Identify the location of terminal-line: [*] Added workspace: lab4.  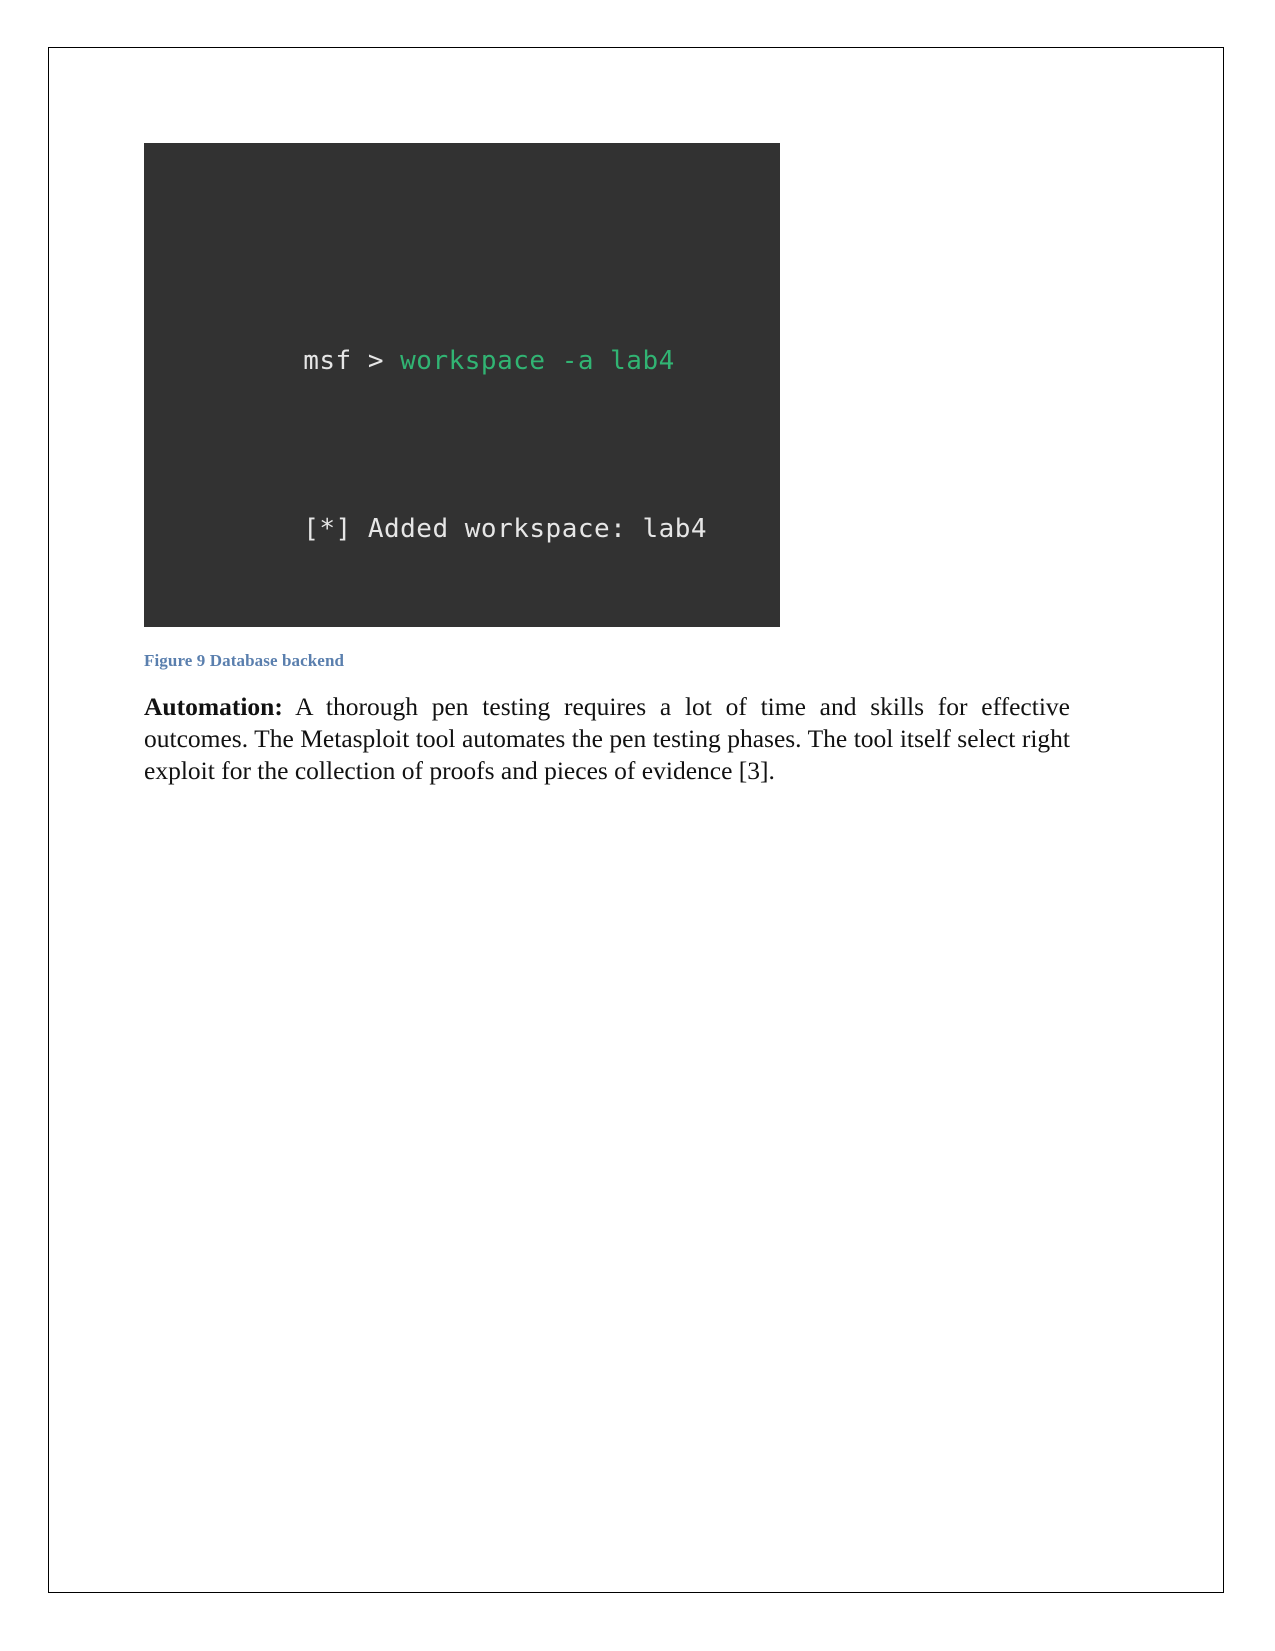
(477, 494).